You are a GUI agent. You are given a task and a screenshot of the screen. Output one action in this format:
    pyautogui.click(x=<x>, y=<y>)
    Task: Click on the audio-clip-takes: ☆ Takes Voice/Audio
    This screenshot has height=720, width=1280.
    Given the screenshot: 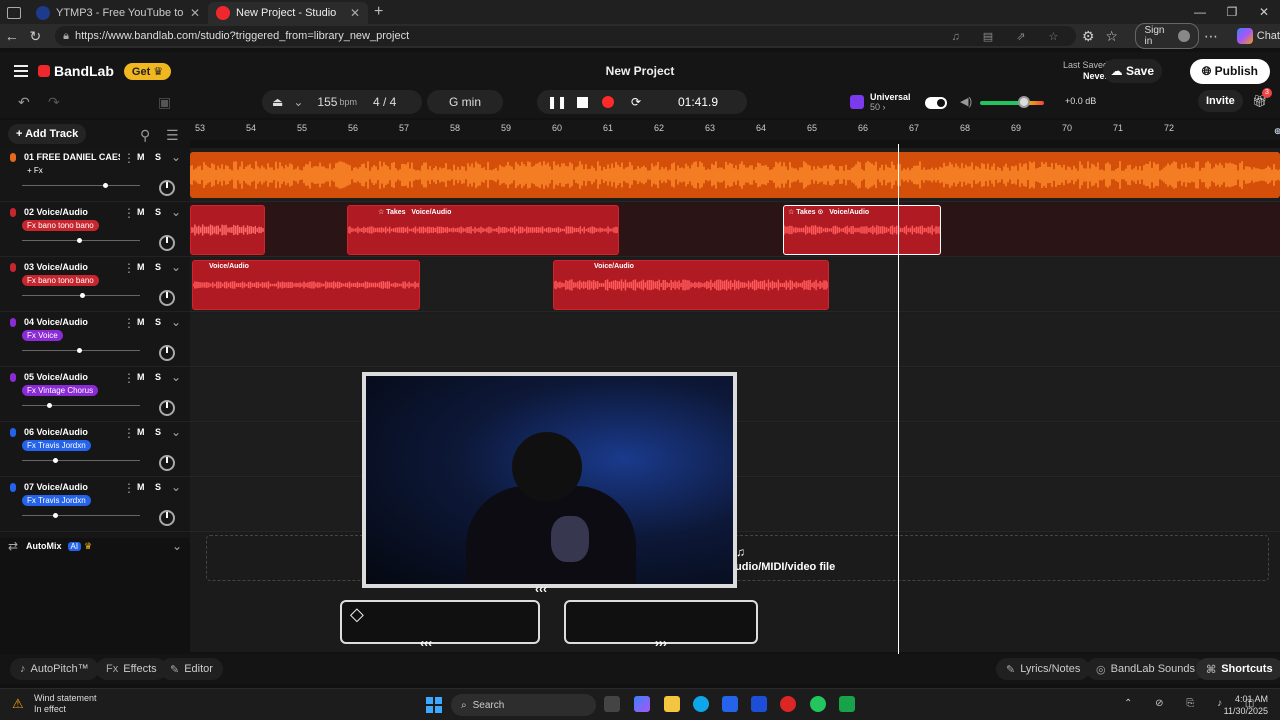 What is the action you would take?
    pyautogui.click(x=483, y=230)
    